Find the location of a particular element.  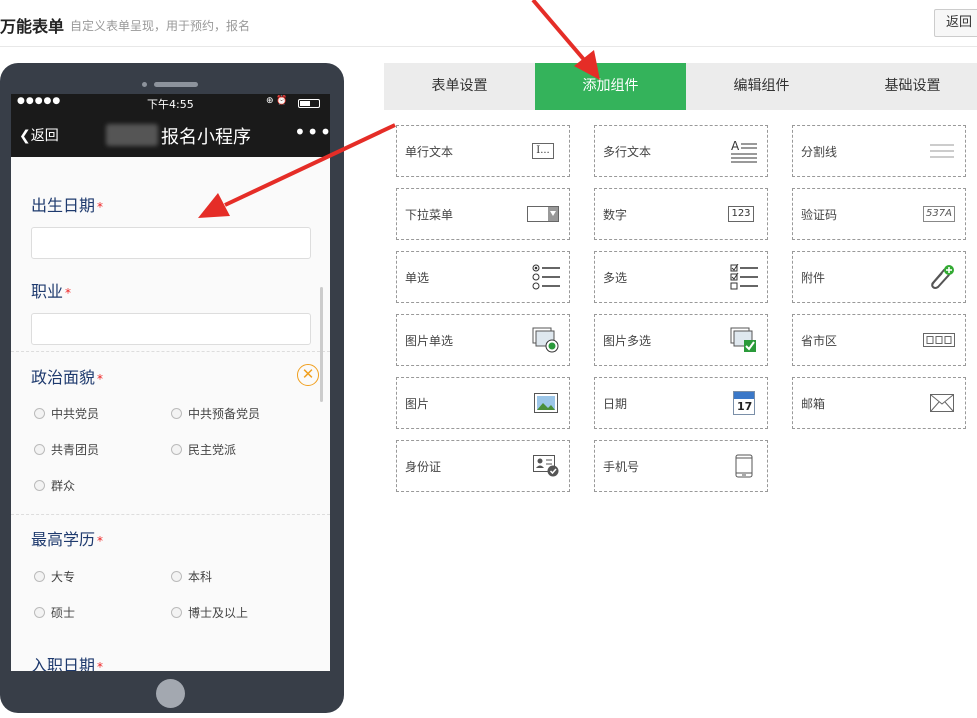

radio-option: 民主党派 is located at coordinates (203, 449).